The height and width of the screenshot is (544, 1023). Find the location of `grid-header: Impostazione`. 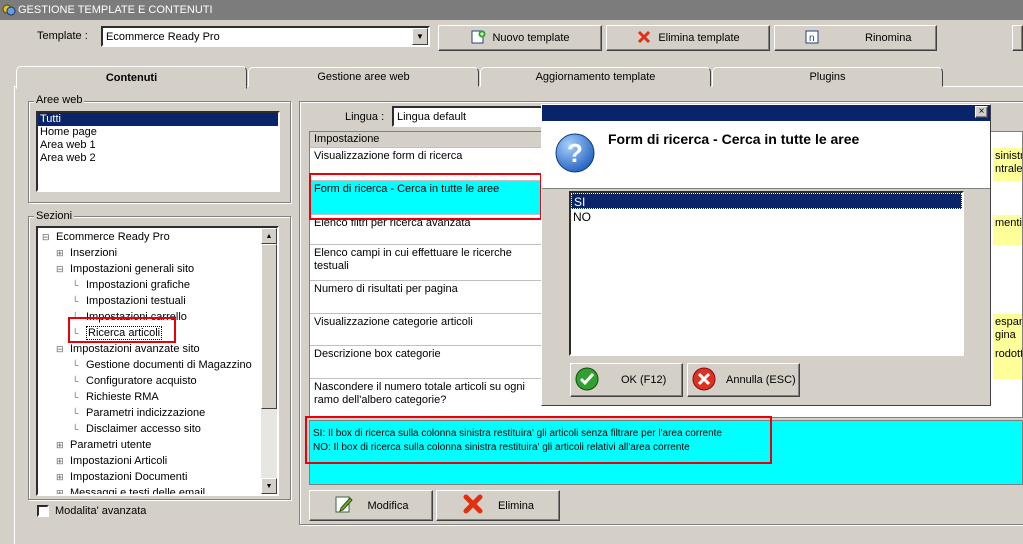

grid-header: Impostazione is located at coordinates (440, 140).